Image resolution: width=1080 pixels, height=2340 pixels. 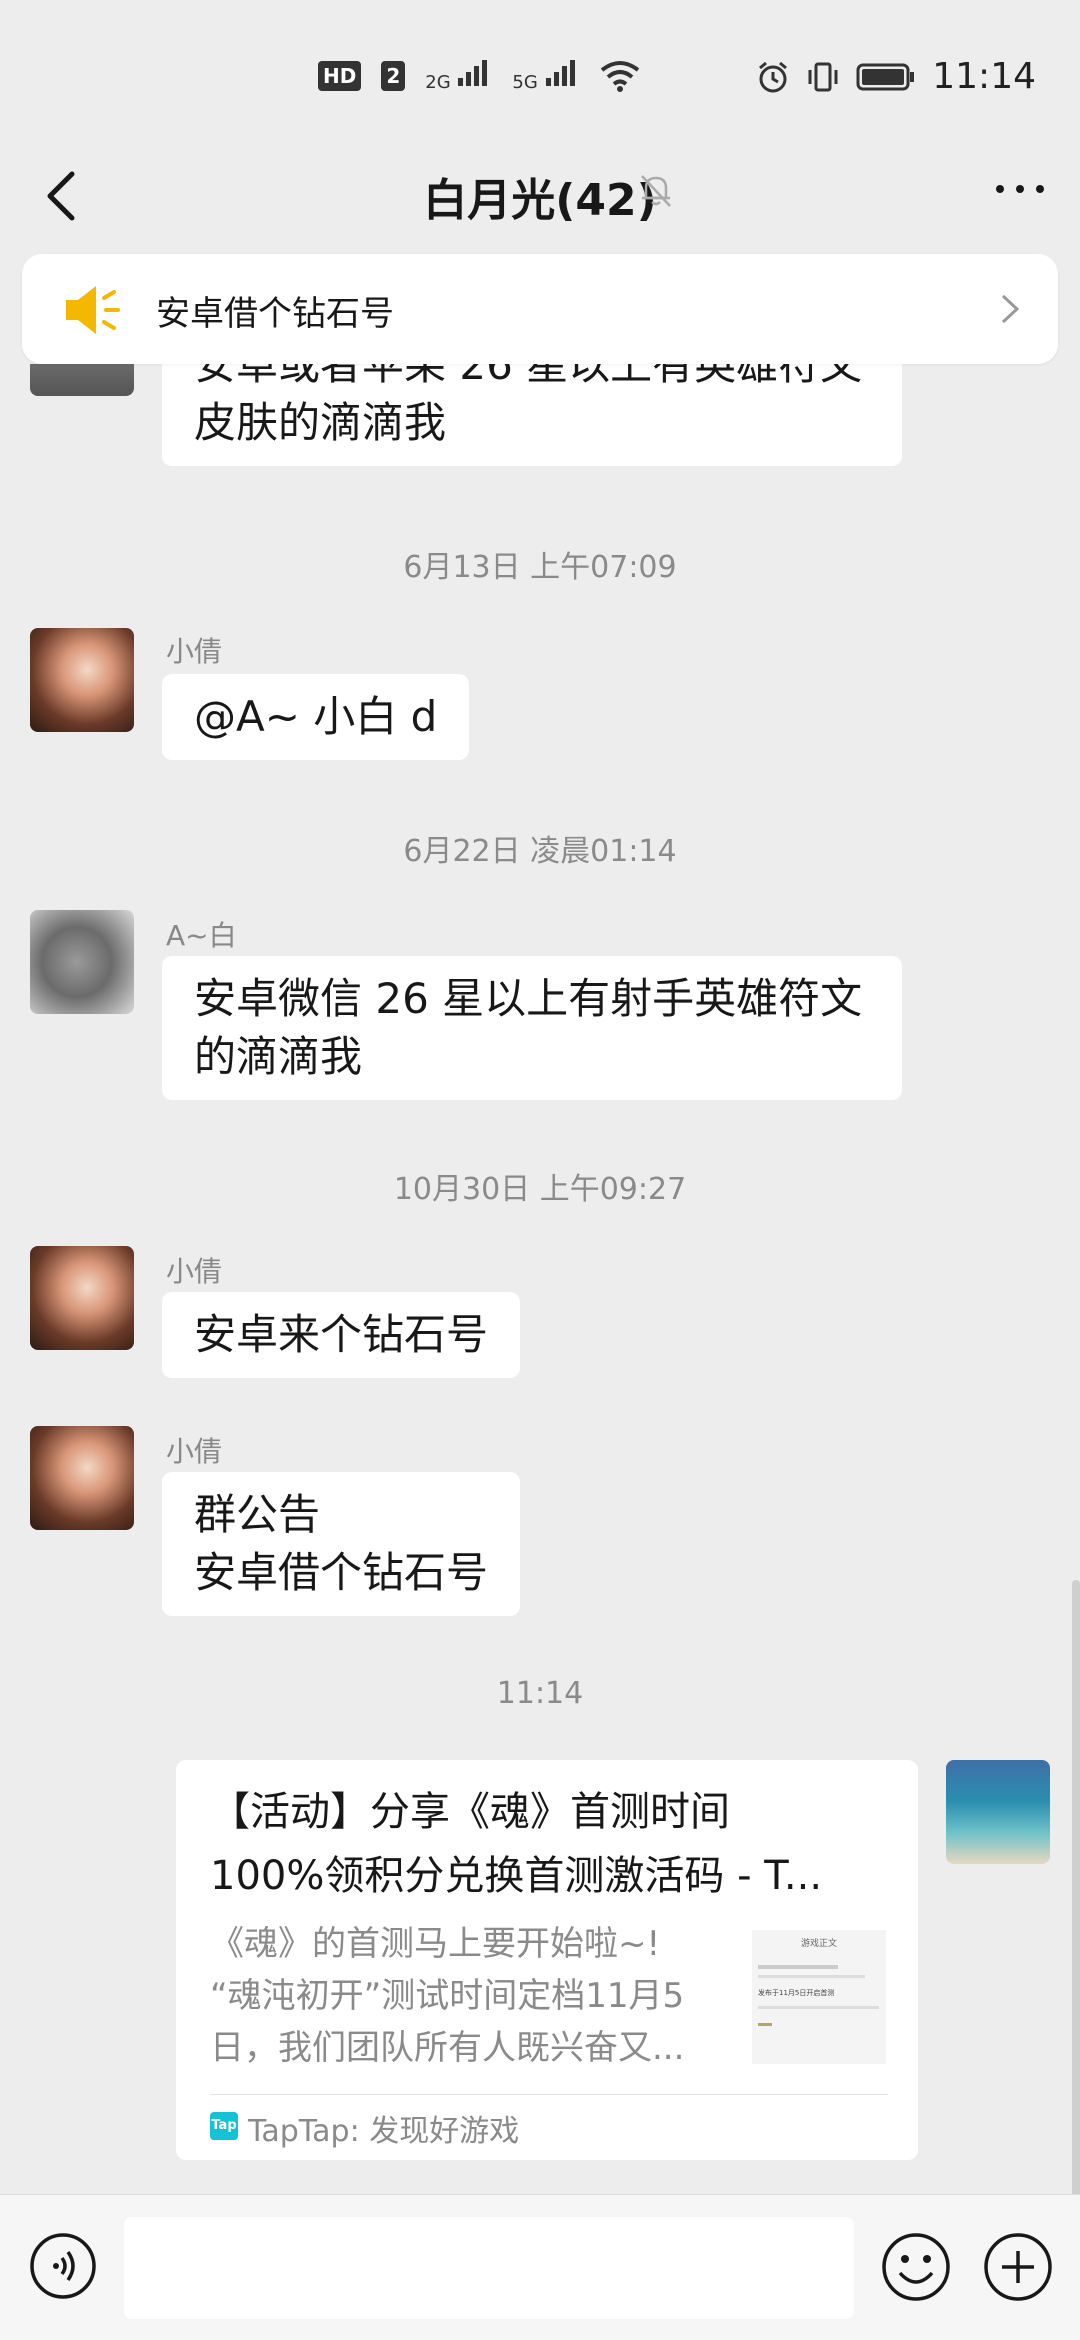 I want to click on pinned-notice: 安卓借个钻石号, so click(x=540, y=309).